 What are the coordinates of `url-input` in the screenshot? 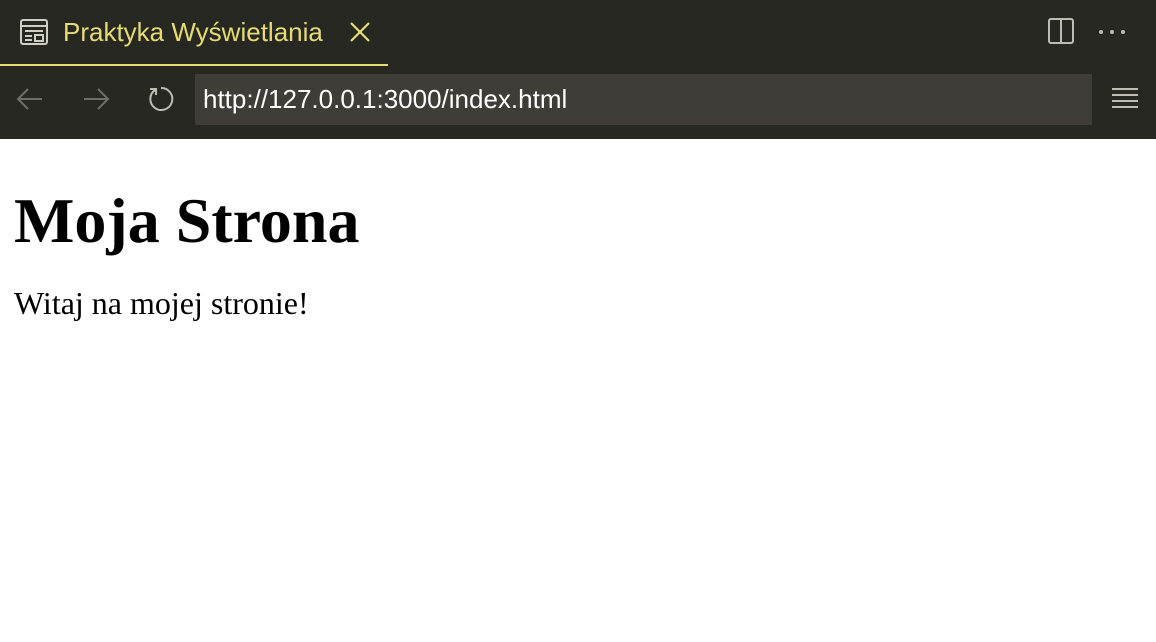 It's located at (643, 99).